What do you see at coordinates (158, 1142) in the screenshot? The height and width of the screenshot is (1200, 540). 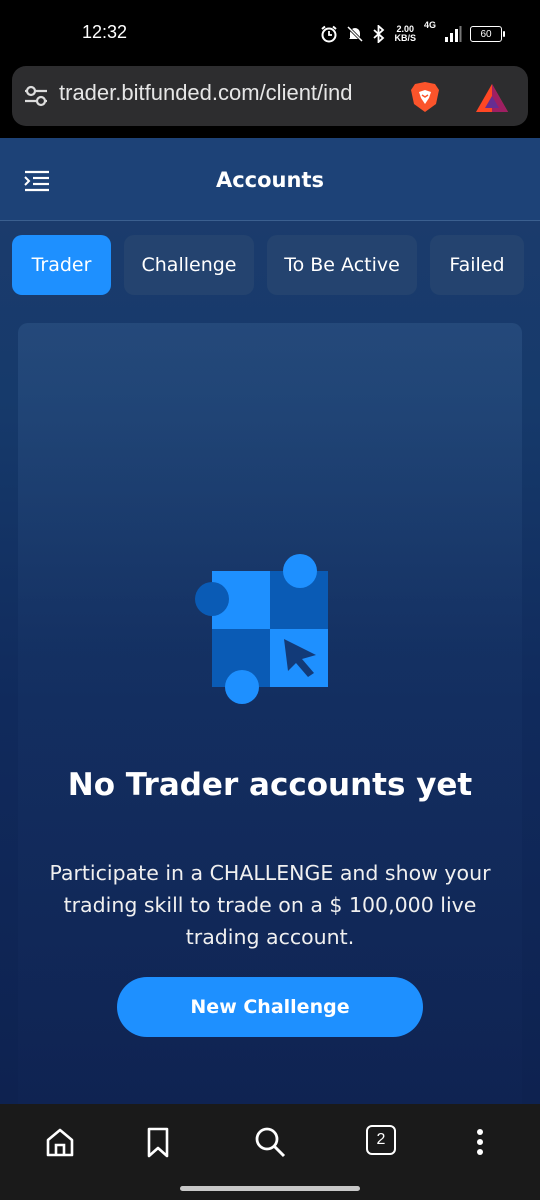 I see `bookmark-icon` at bounding box center [158, 1142].